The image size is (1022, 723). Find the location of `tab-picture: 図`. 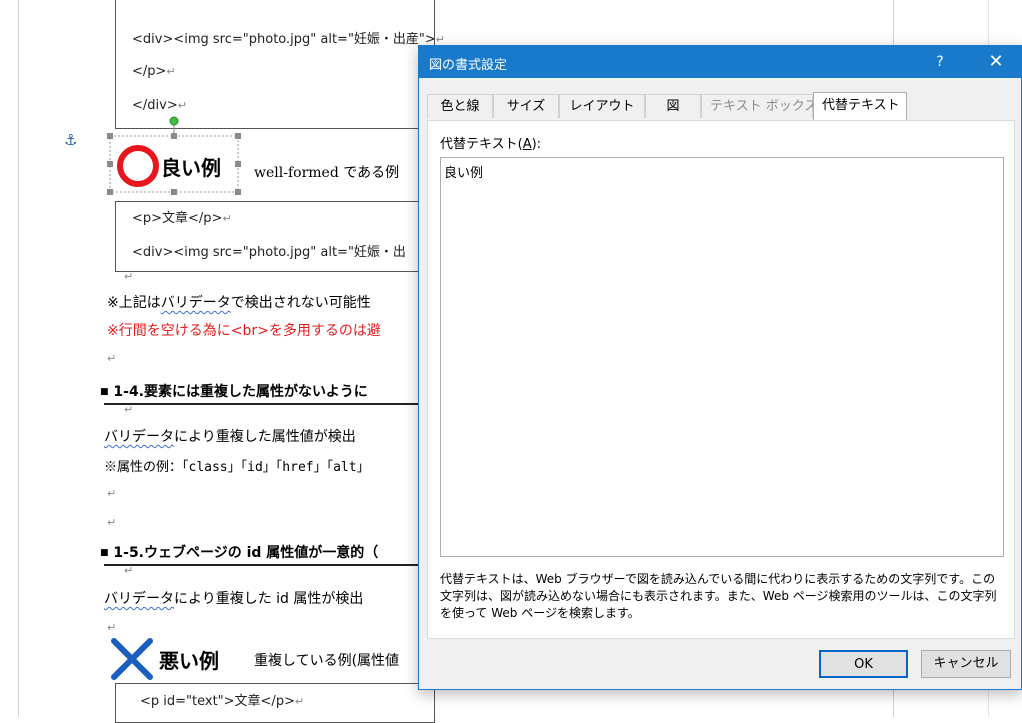

tab-picture: 図 is located at coordinates (673, 106).